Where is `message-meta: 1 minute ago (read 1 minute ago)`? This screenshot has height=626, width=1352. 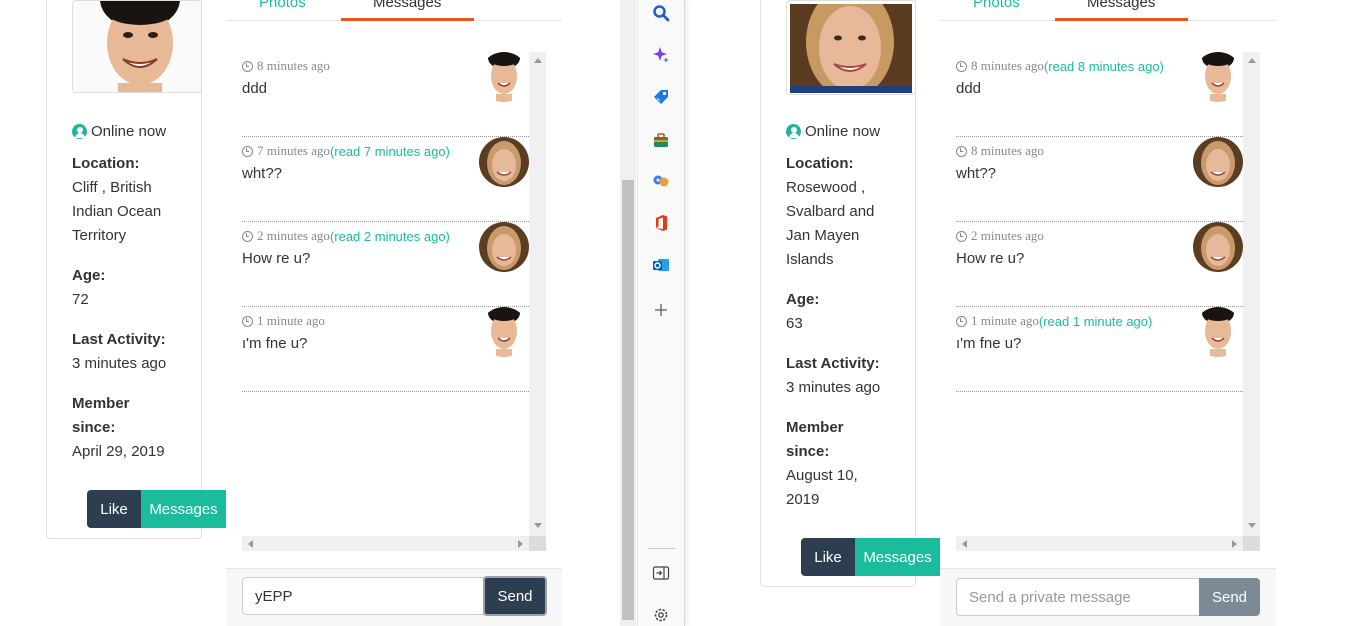
message-meta: 1 minute ago (read 1 minute ago) is located at coordinates (1054, 321).